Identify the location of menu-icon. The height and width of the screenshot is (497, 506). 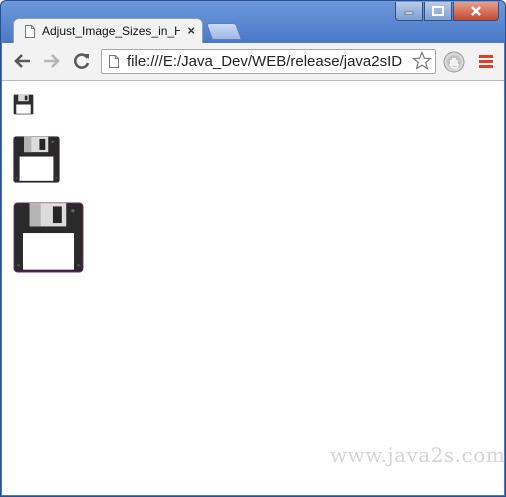
(486, 61).